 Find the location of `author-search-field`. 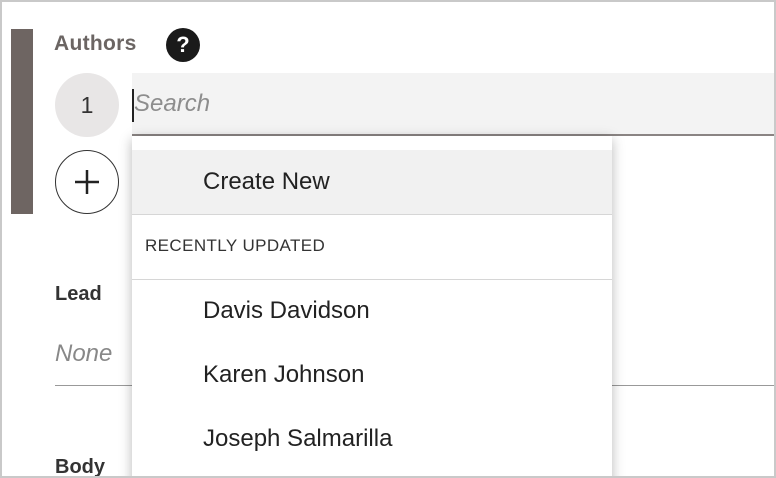

author-search-field is located at coordinates (453, 104).